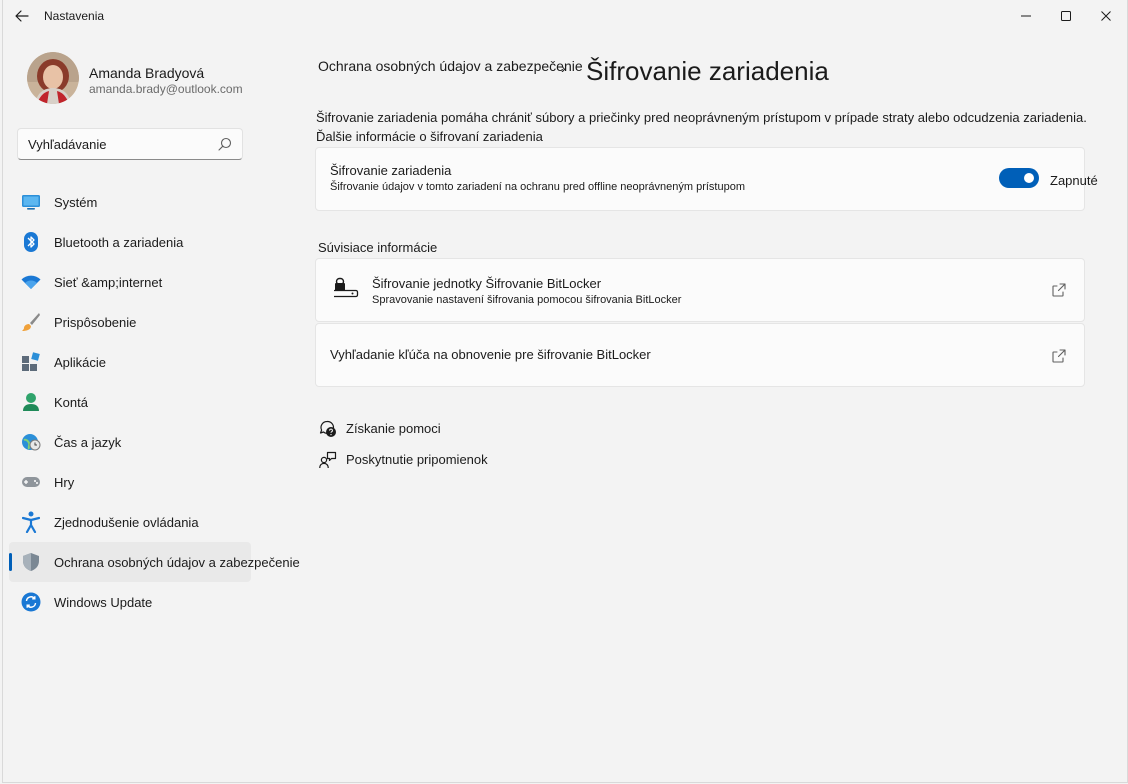  I want to click on sidebar-item-label: Windows Update, so click(103, 602).